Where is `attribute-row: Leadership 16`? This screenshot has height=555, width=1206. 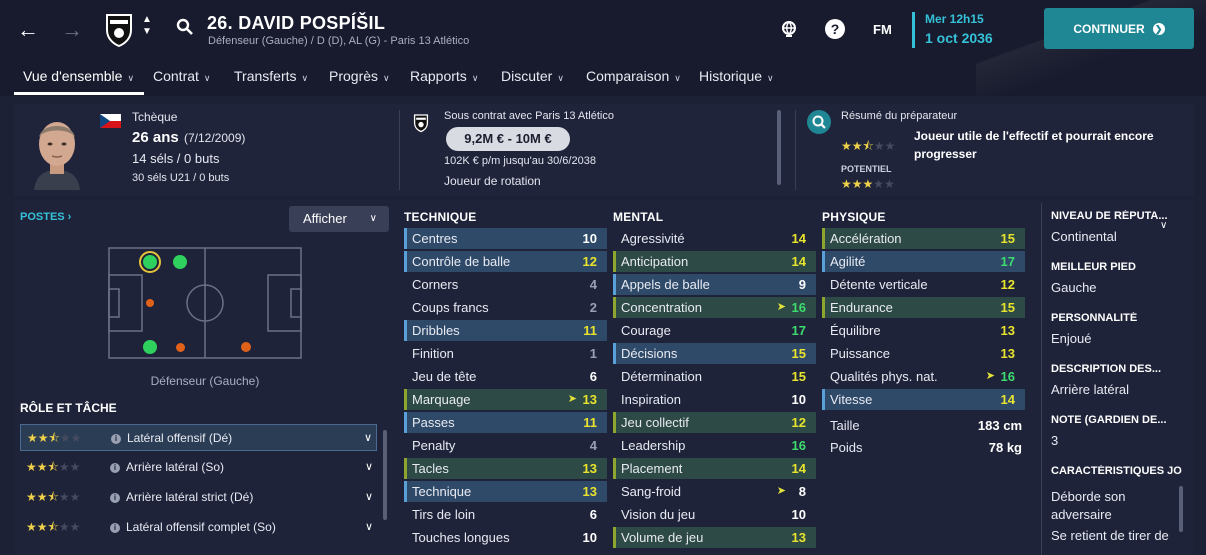
attribute-row: Leadership 16 is located at coordinates (714, 445).